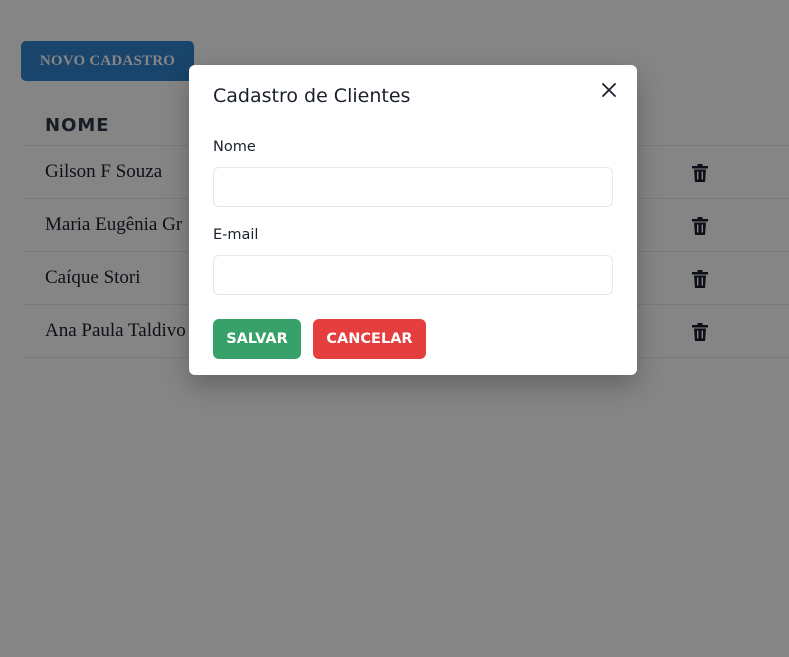 Image resolution: width=789 pixels, height=657 pixels. What do you see at coordinates (413, 275) in the screenshot?
I see `email-input` at bounding box center [413, 275].